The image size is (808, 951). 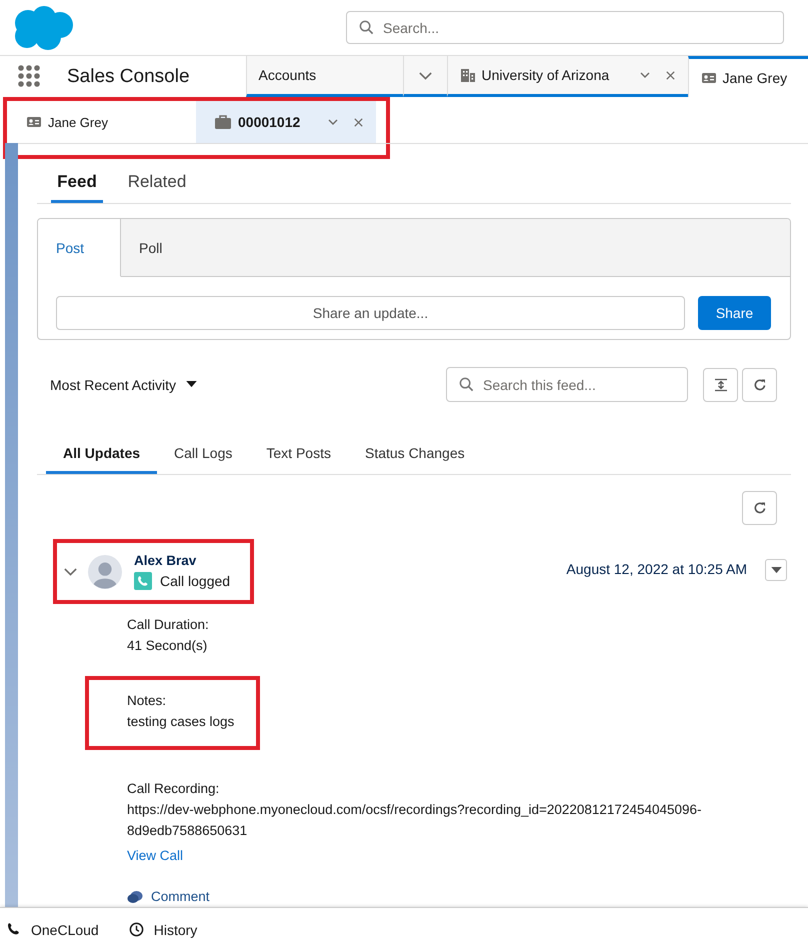 What do you see at coordinates (286, 122) in the screenshot?
I see `subtab: 00001012` at bounding box center [286, 122].